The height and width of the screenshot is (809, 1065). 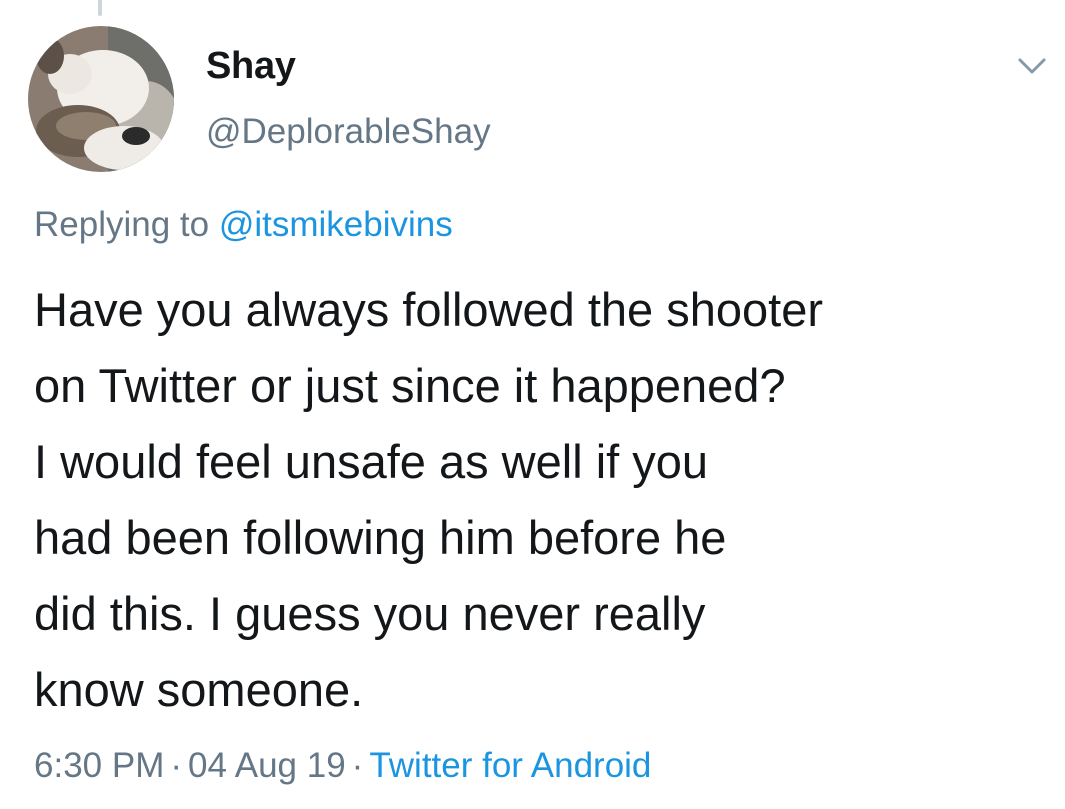 I want to click on tweet-time: 6:30 PM, so click(x=99, y=765).